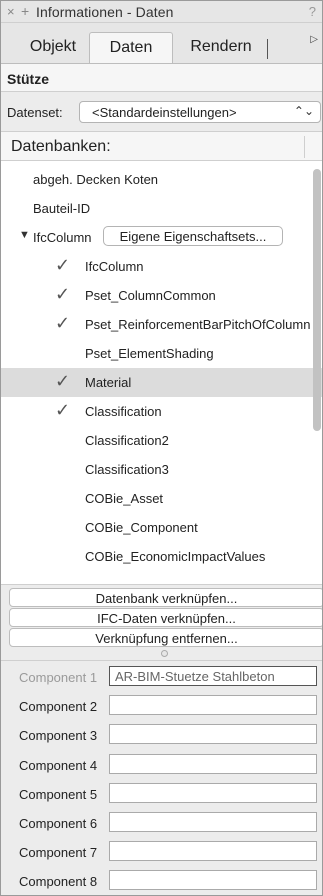 The height and width of the screenshot is (896, 323). What do you see at coordinates (221, 47) in the screenshot?
I see `tab-rendern: Rendern` at bounding box center [221, 47].